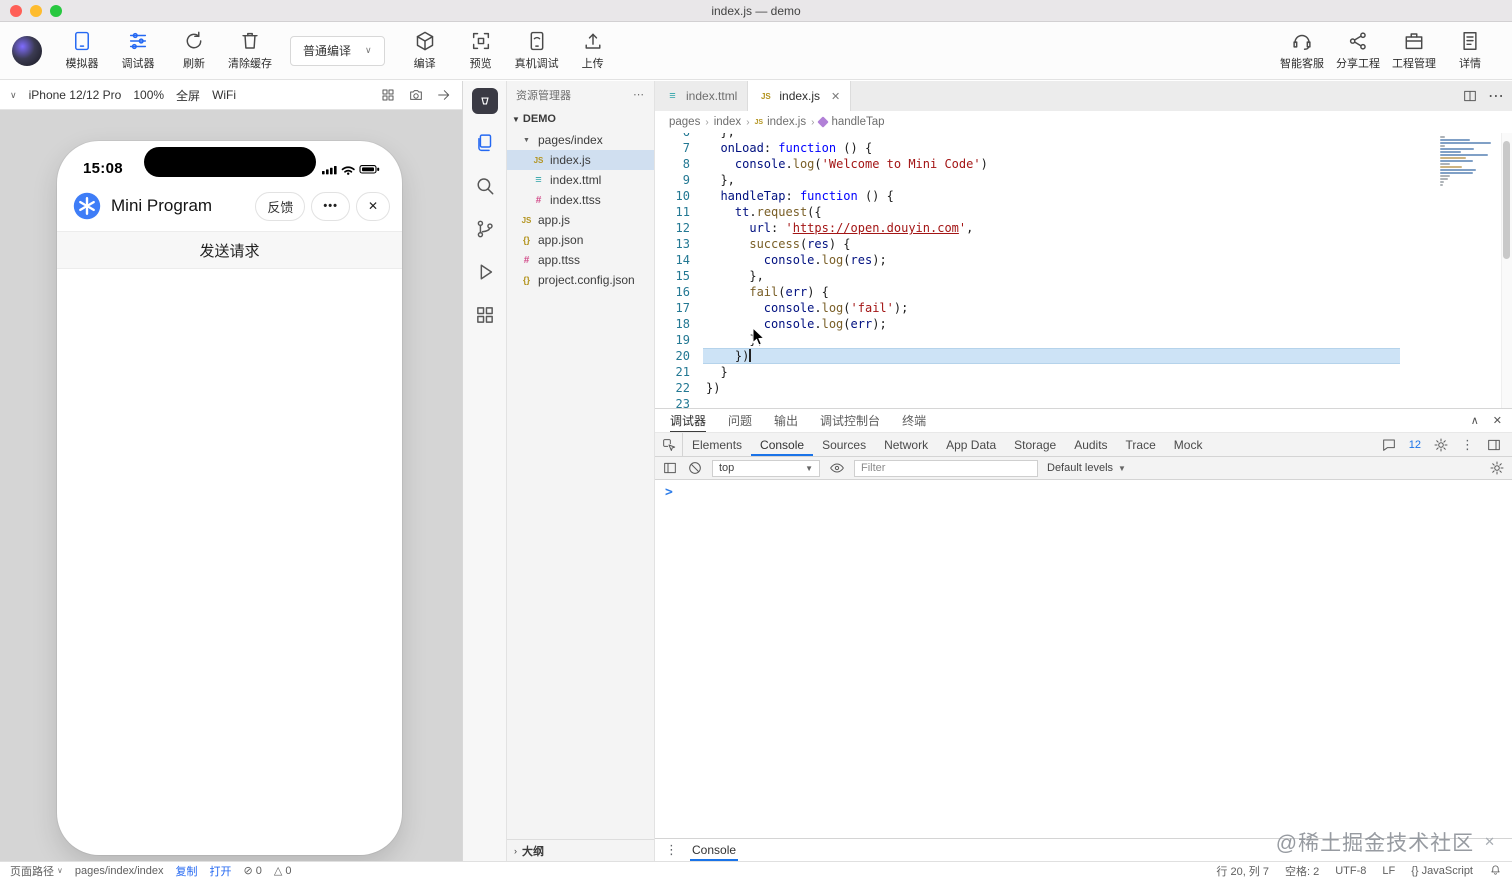  What do you see at coordinates (1051, 356) in the screenshot?
I see `code-line-20: })` at bounding box center [1051, 356].